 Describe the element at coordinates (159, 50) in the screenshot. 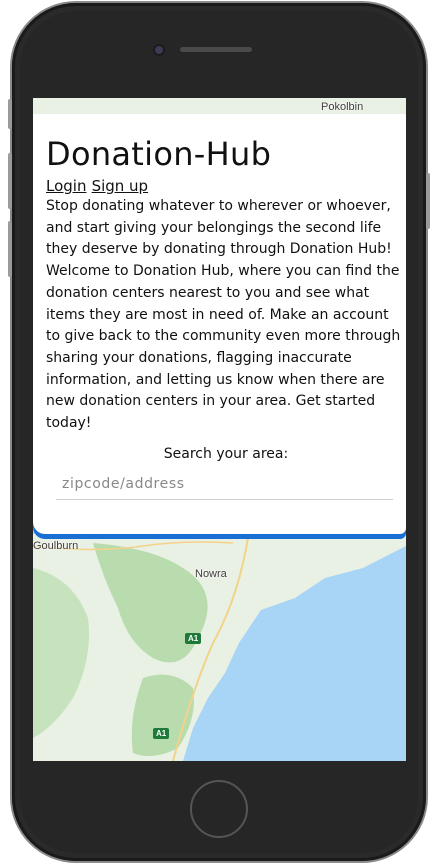

I see `front-camera` at that location.